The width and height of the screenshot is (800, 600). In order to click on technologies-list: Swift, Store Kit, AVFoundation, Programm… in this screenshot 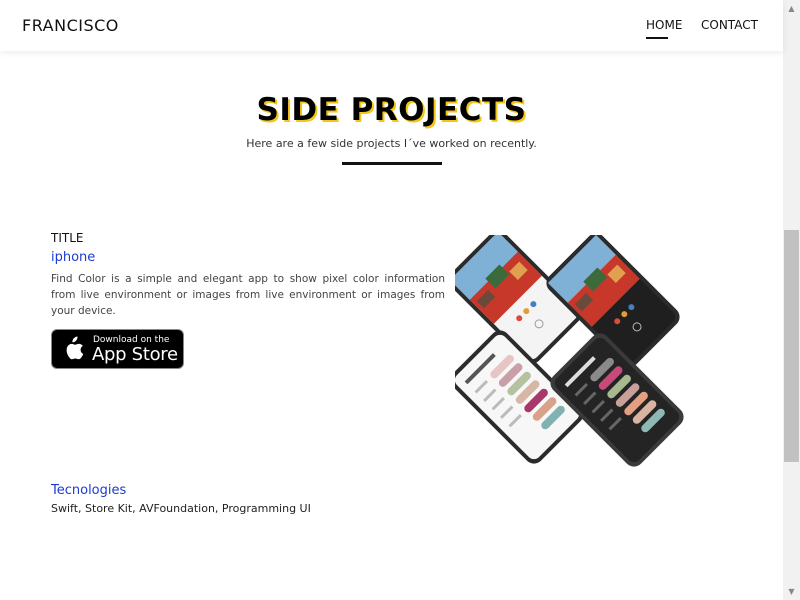, I will do `click(181, 508)`.